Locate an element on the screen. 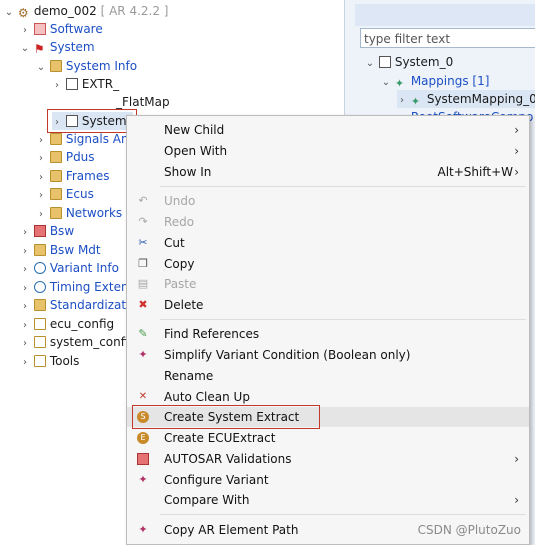  menu-cut: ✂ Cut is located at coordinates (328, 243).